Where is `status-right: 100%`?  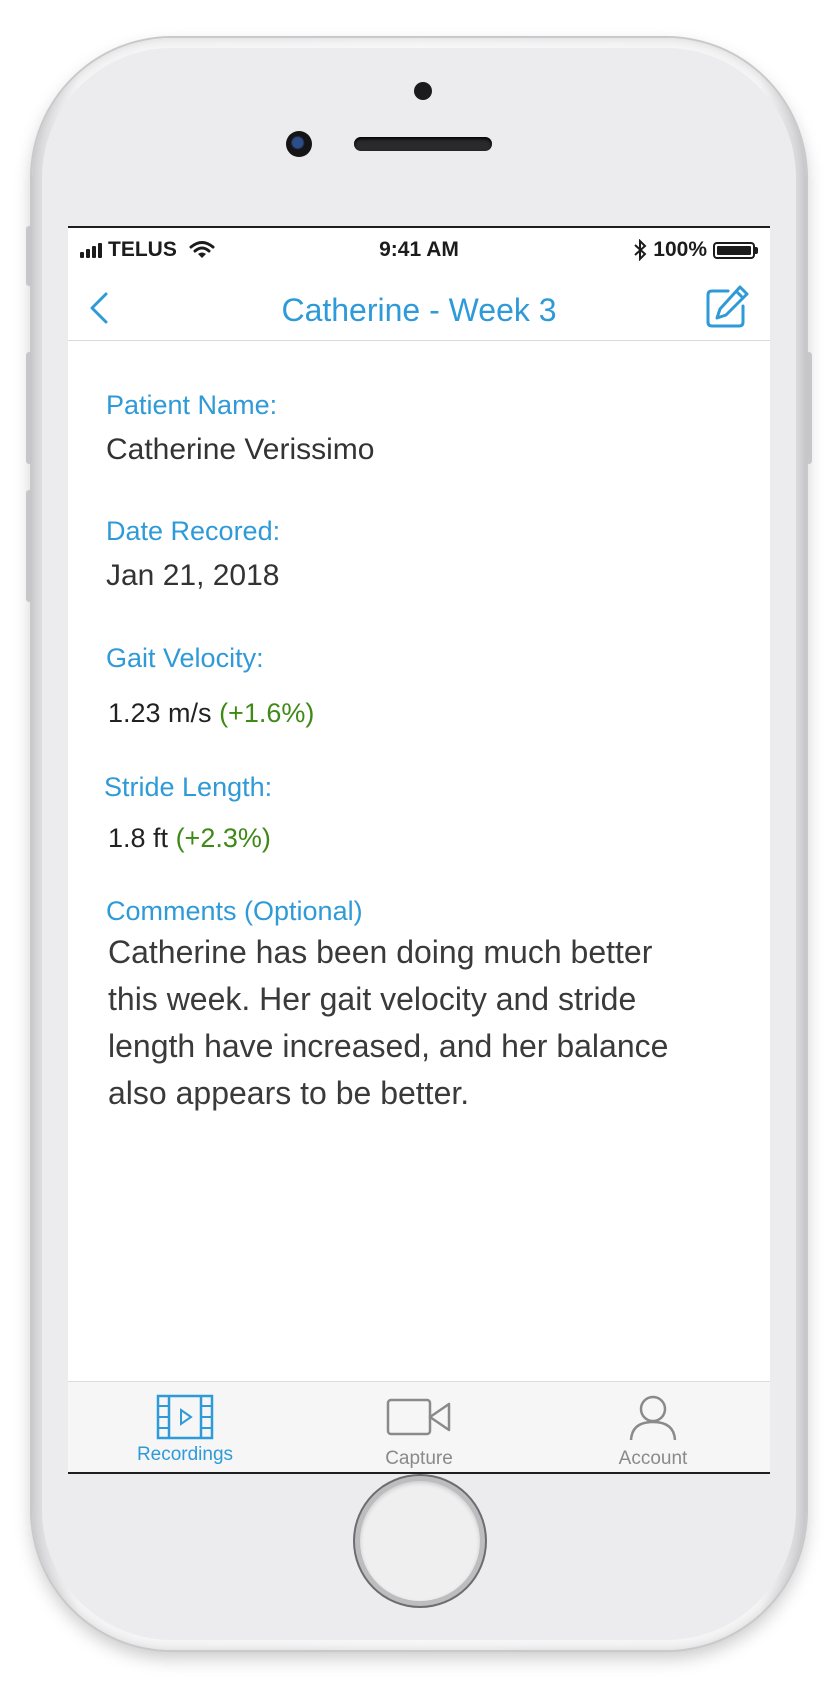
status-right: 100% is located at coordinates (695, 250).